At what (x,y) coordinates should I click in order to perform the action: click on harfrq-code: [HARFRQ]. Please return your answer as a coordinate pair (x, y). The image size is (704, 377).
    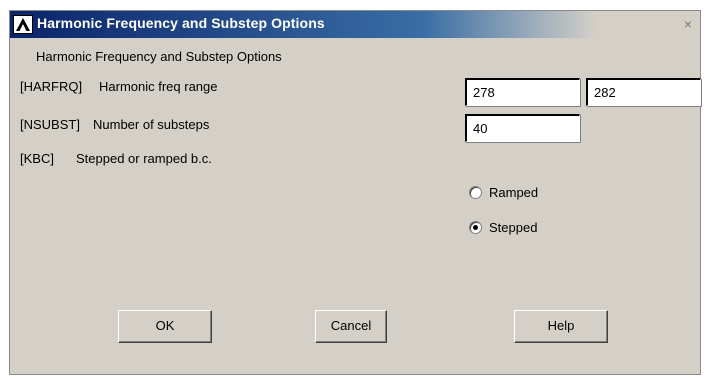
    Looking at the image, I should click on (51, 86).